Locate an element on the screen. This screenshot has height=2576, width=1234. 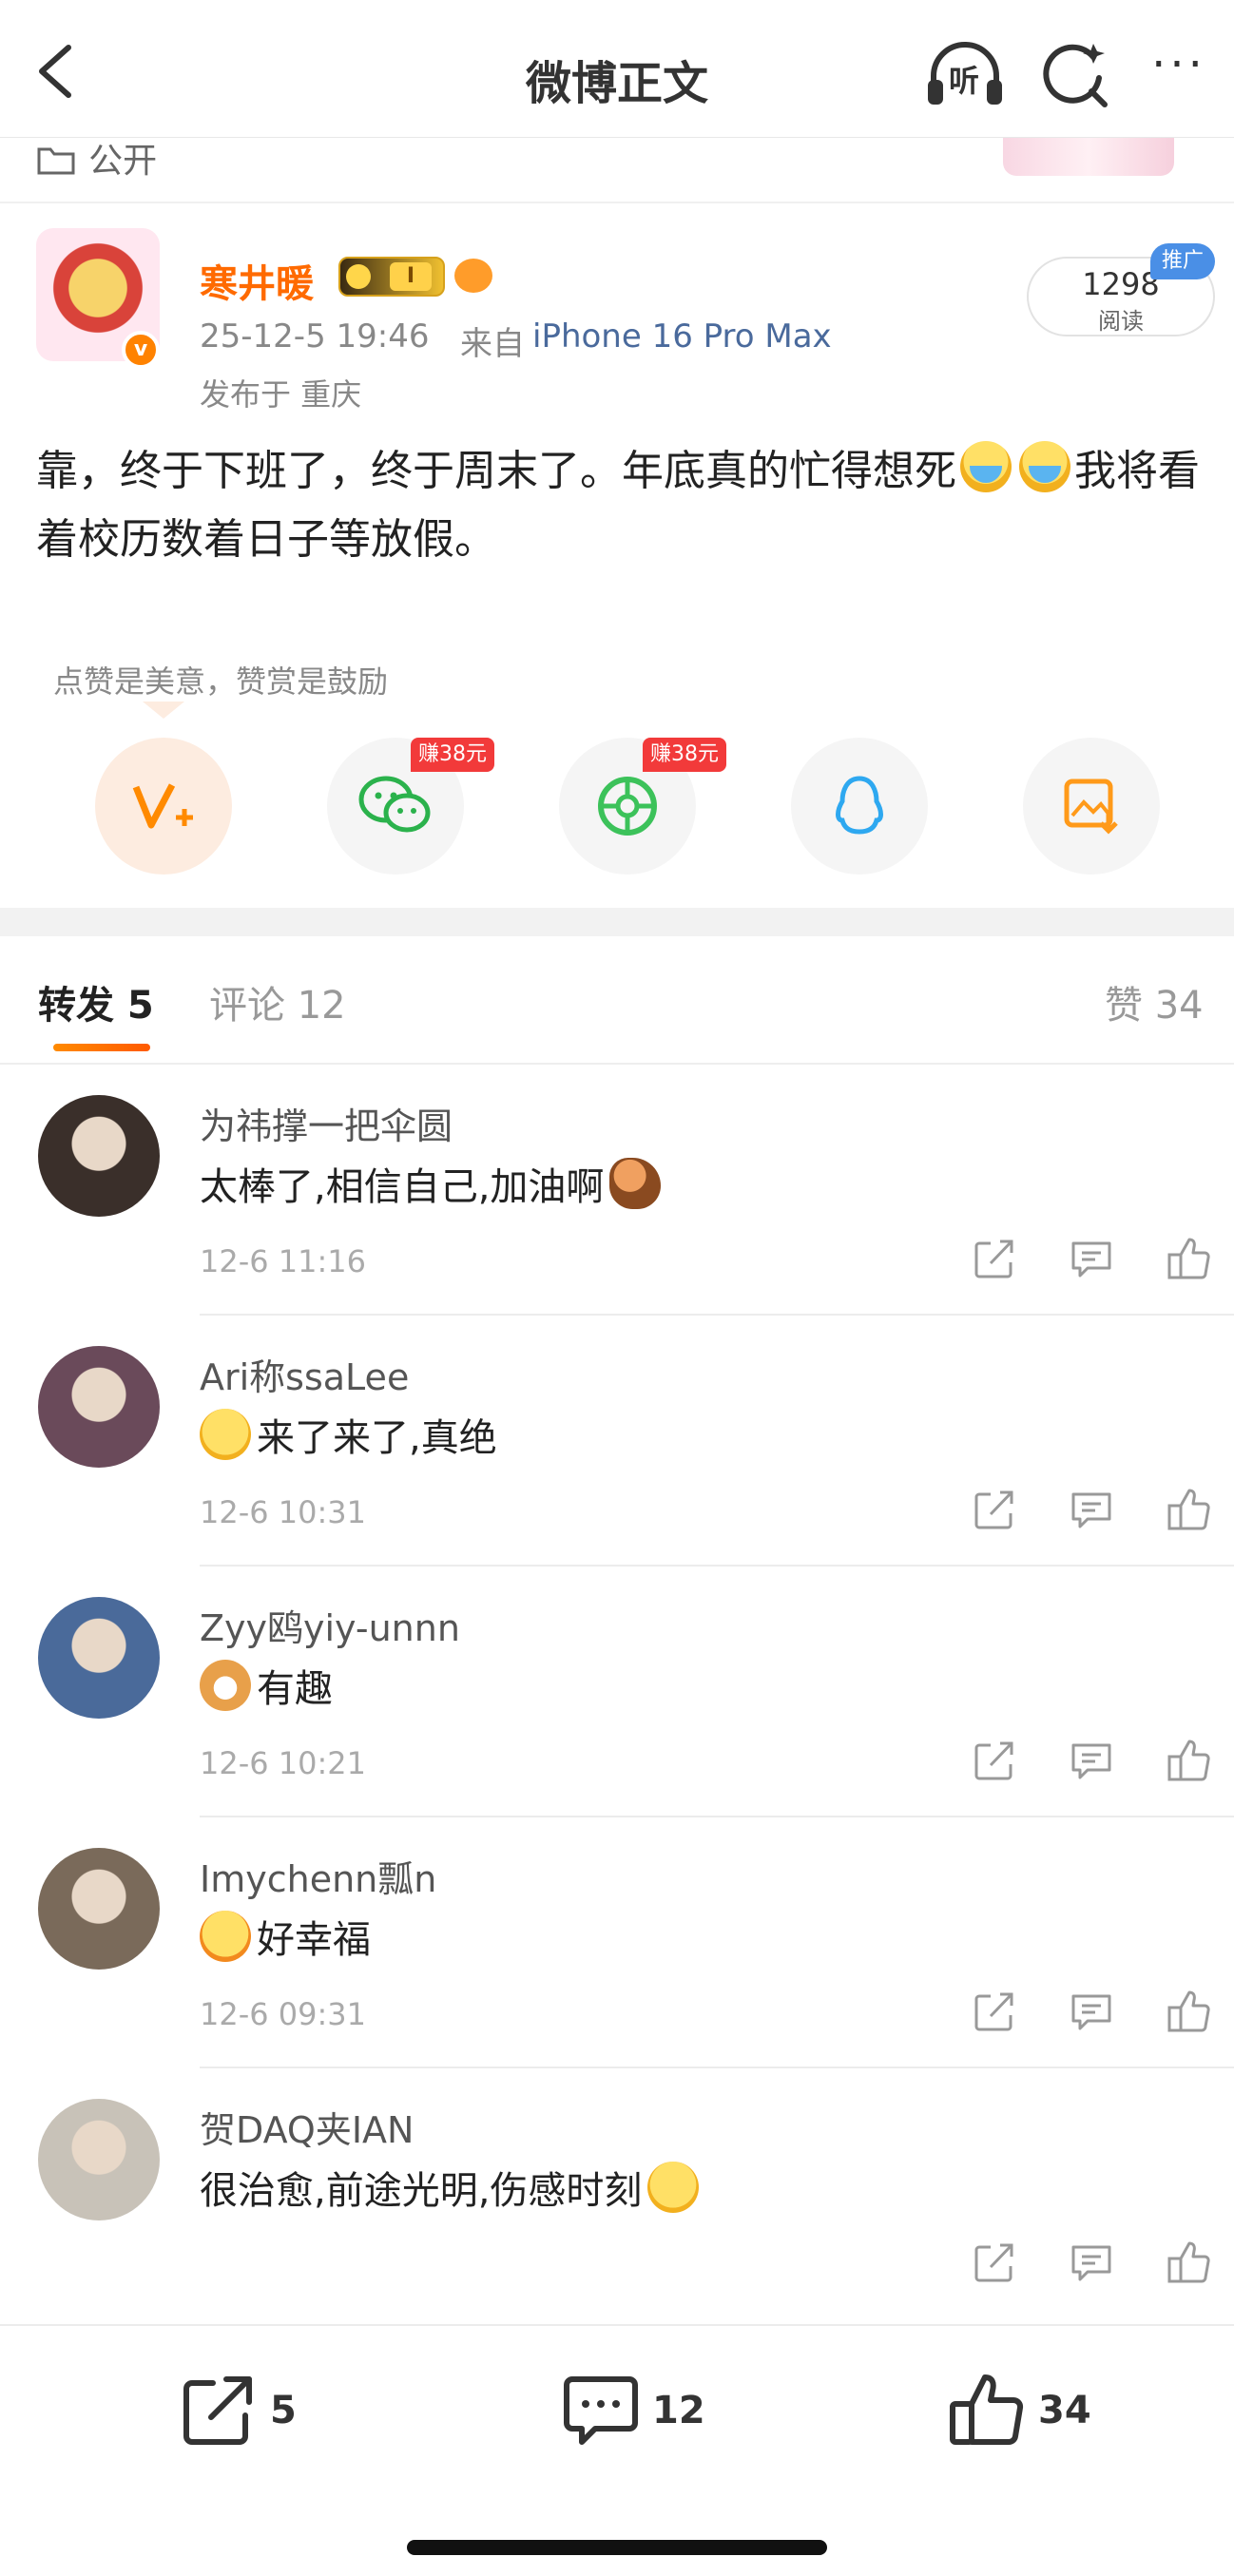
comment-text: 太棒了,相信自己,加油啊 is located at coordinates (402, 1187).